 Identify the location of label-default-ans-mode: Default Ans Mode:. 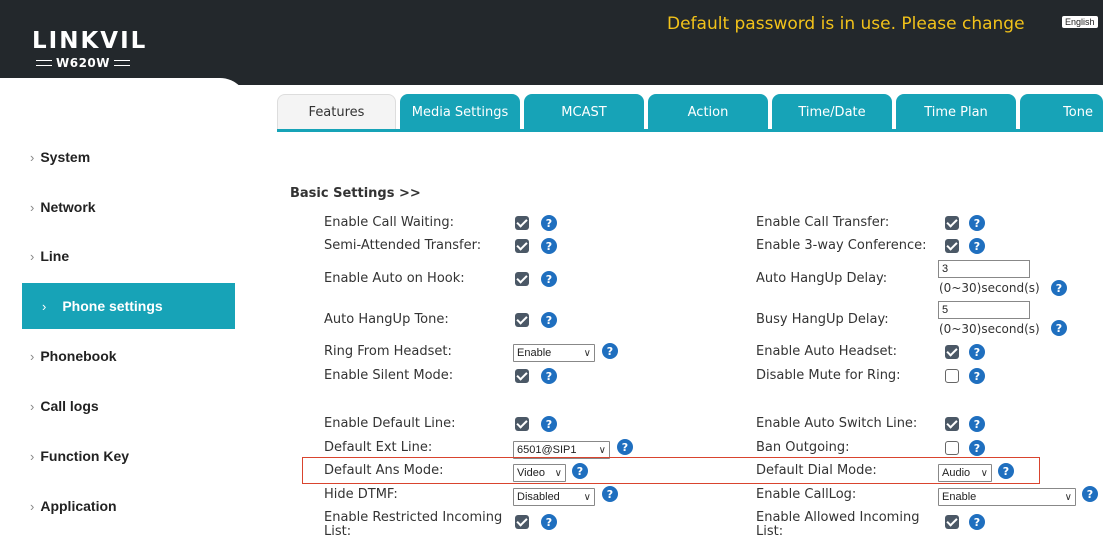
(384, 470).